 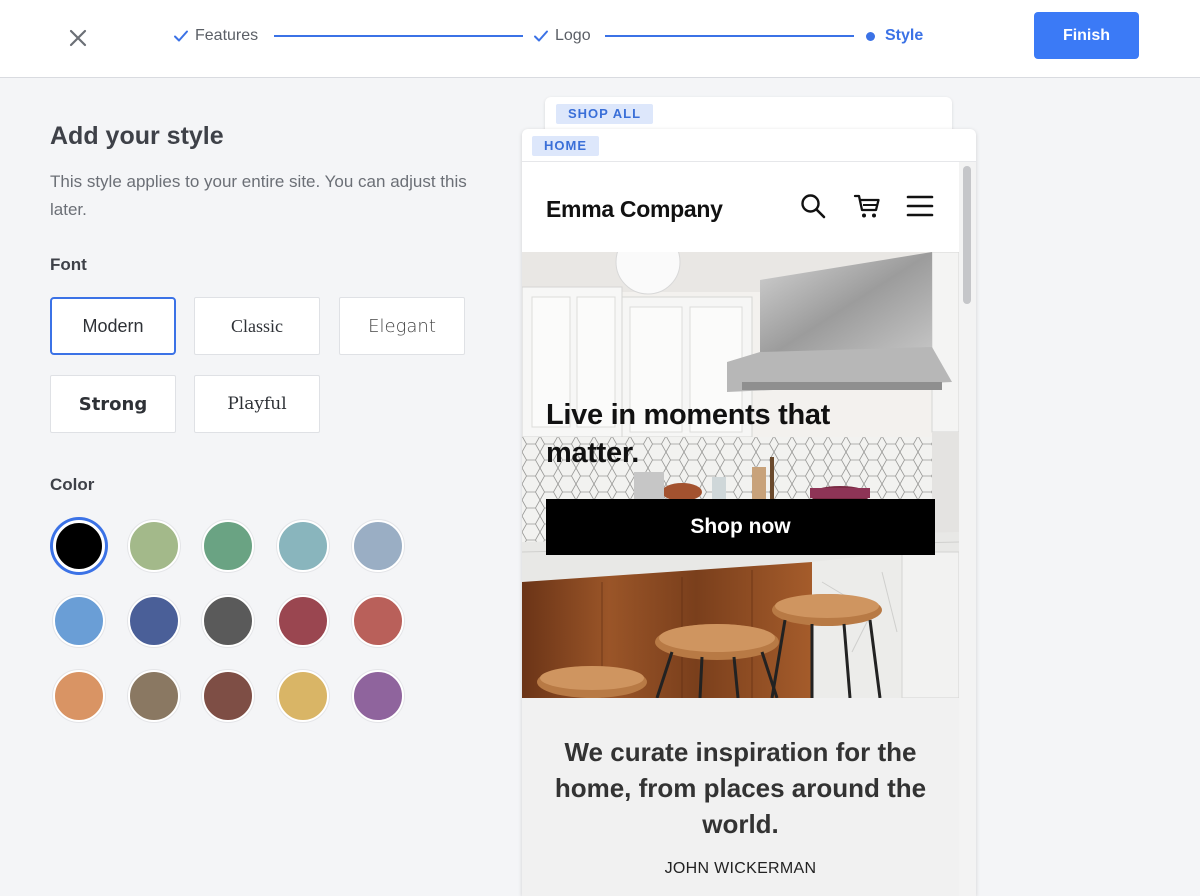 I want to click on shop-now-button: Shop now, so click(x=740, y=527).